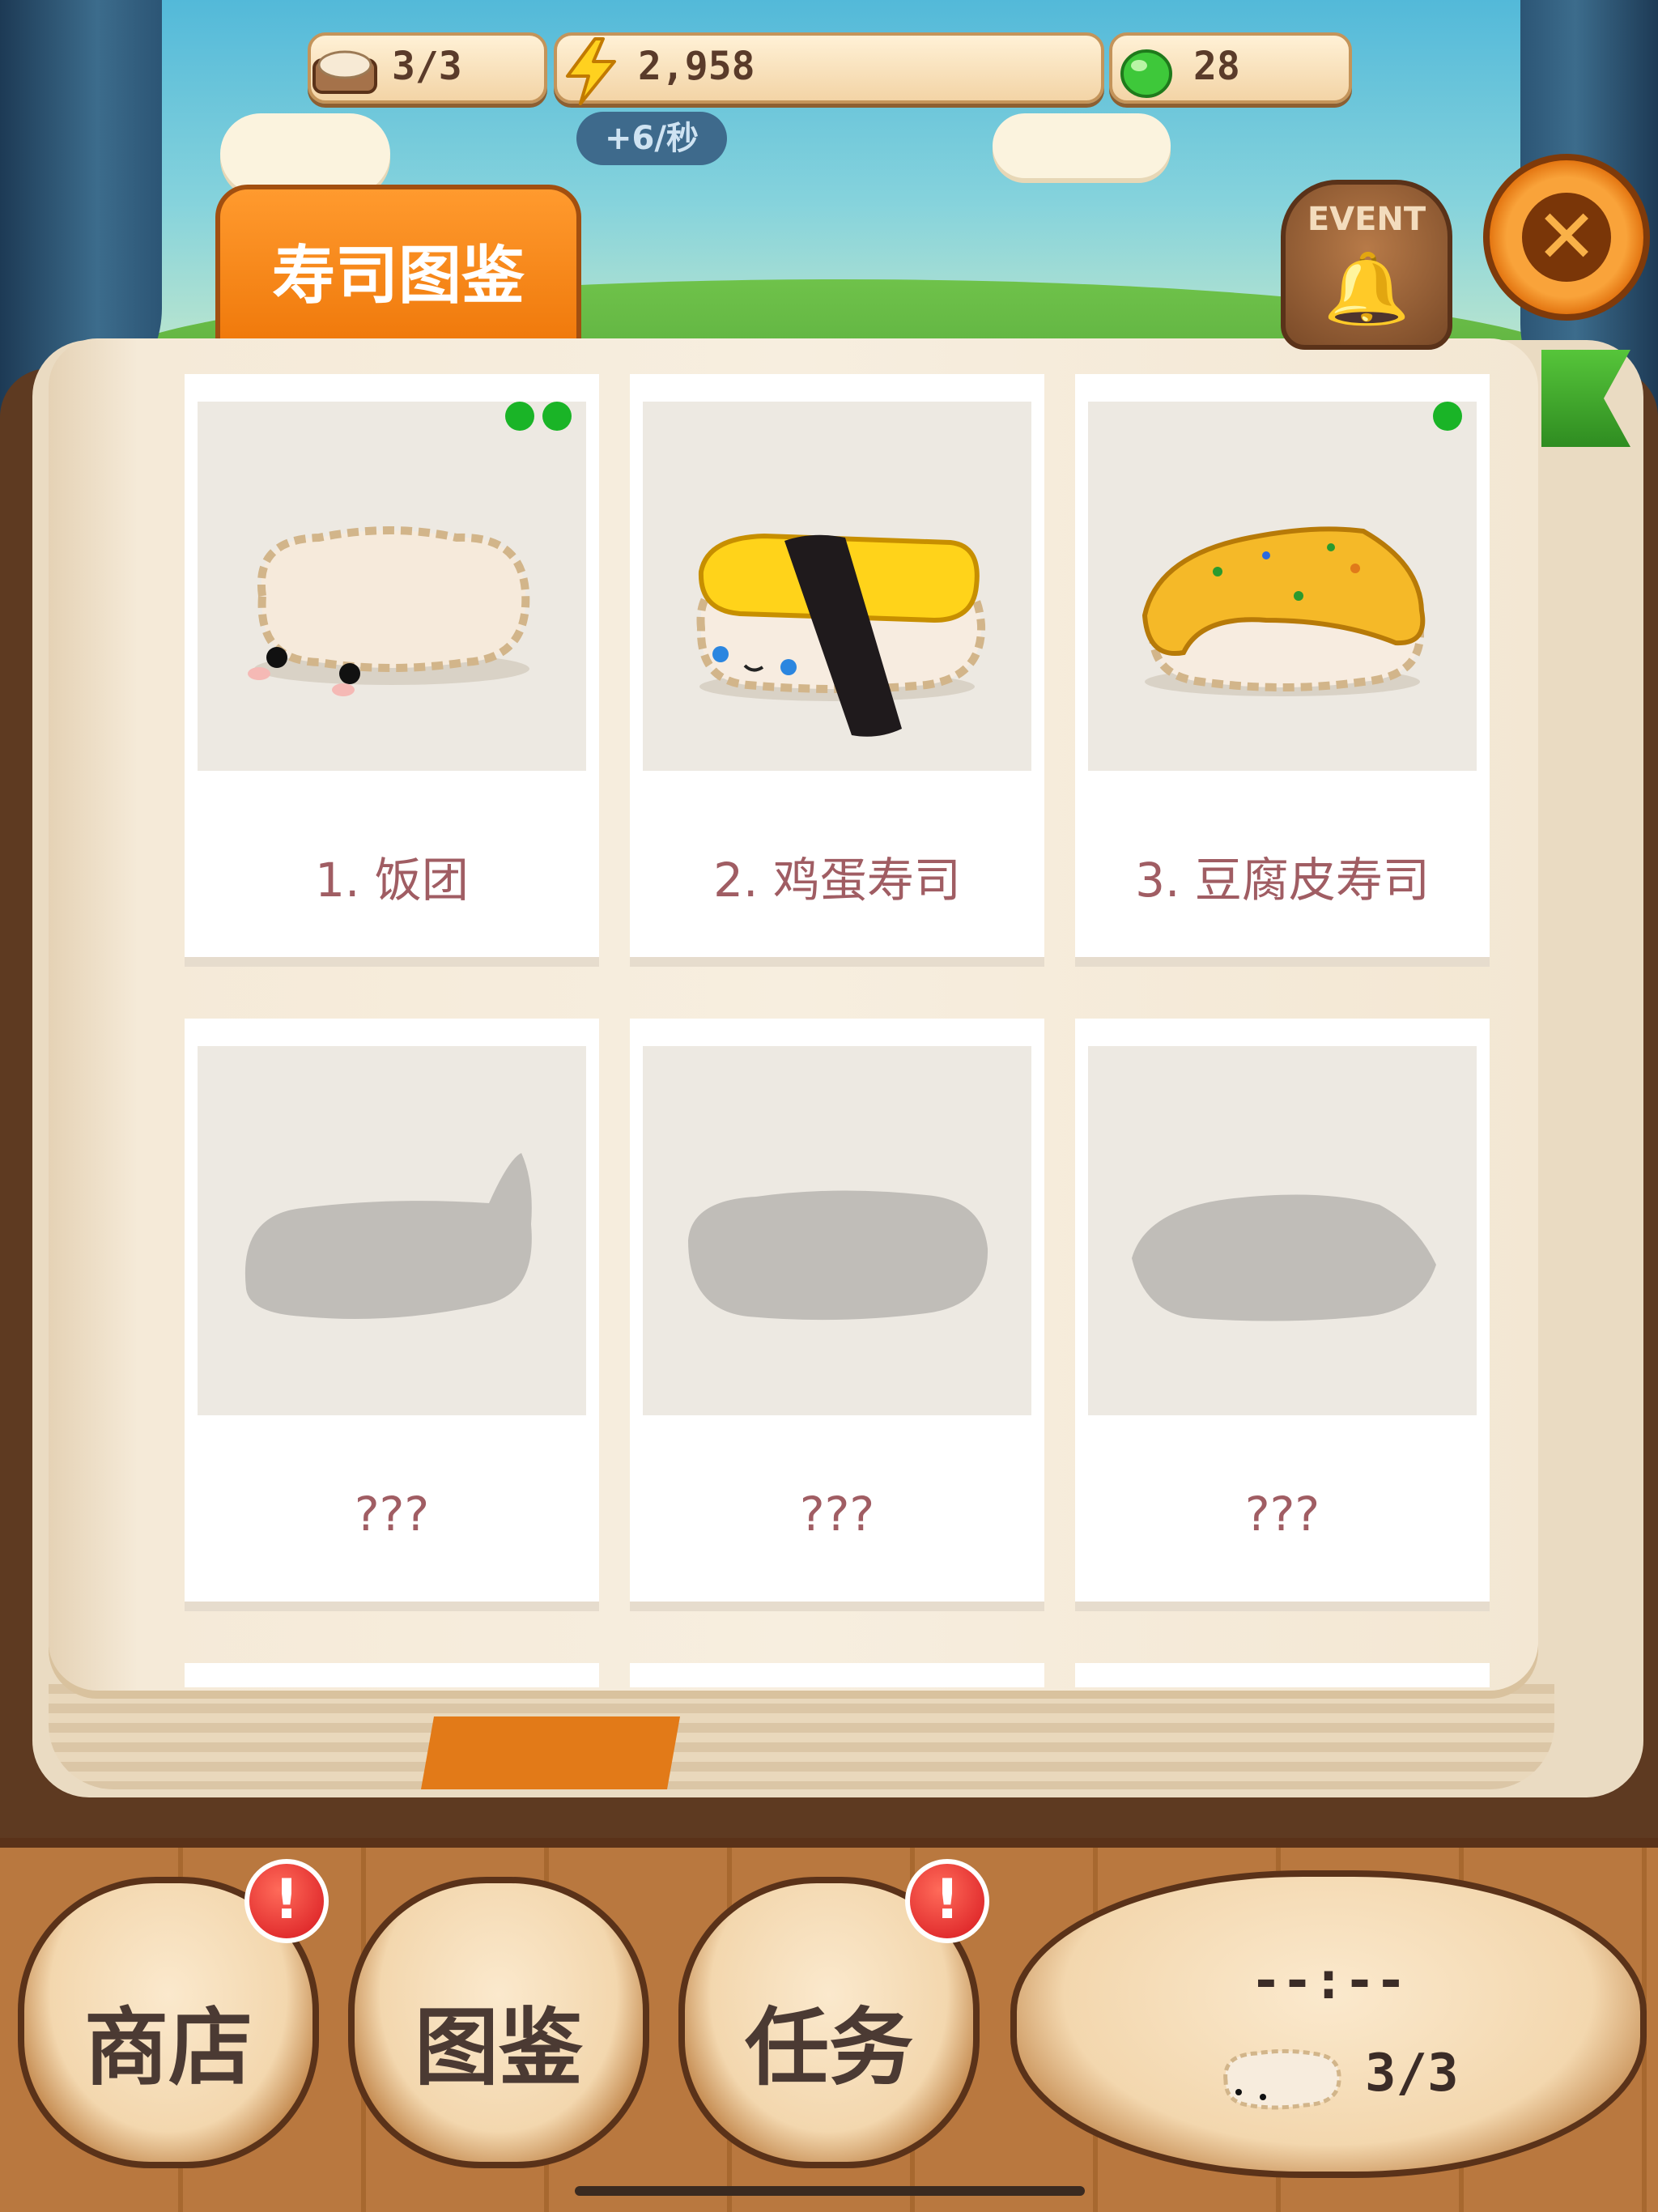  What do you see at coordinates (1216, 66) in the screenshot?
I see `gem-value: 28` at bounding box center [1216, 66].